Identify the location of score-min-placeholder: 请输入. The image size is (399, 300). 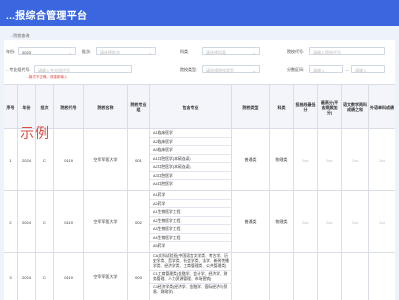
(319, 70).